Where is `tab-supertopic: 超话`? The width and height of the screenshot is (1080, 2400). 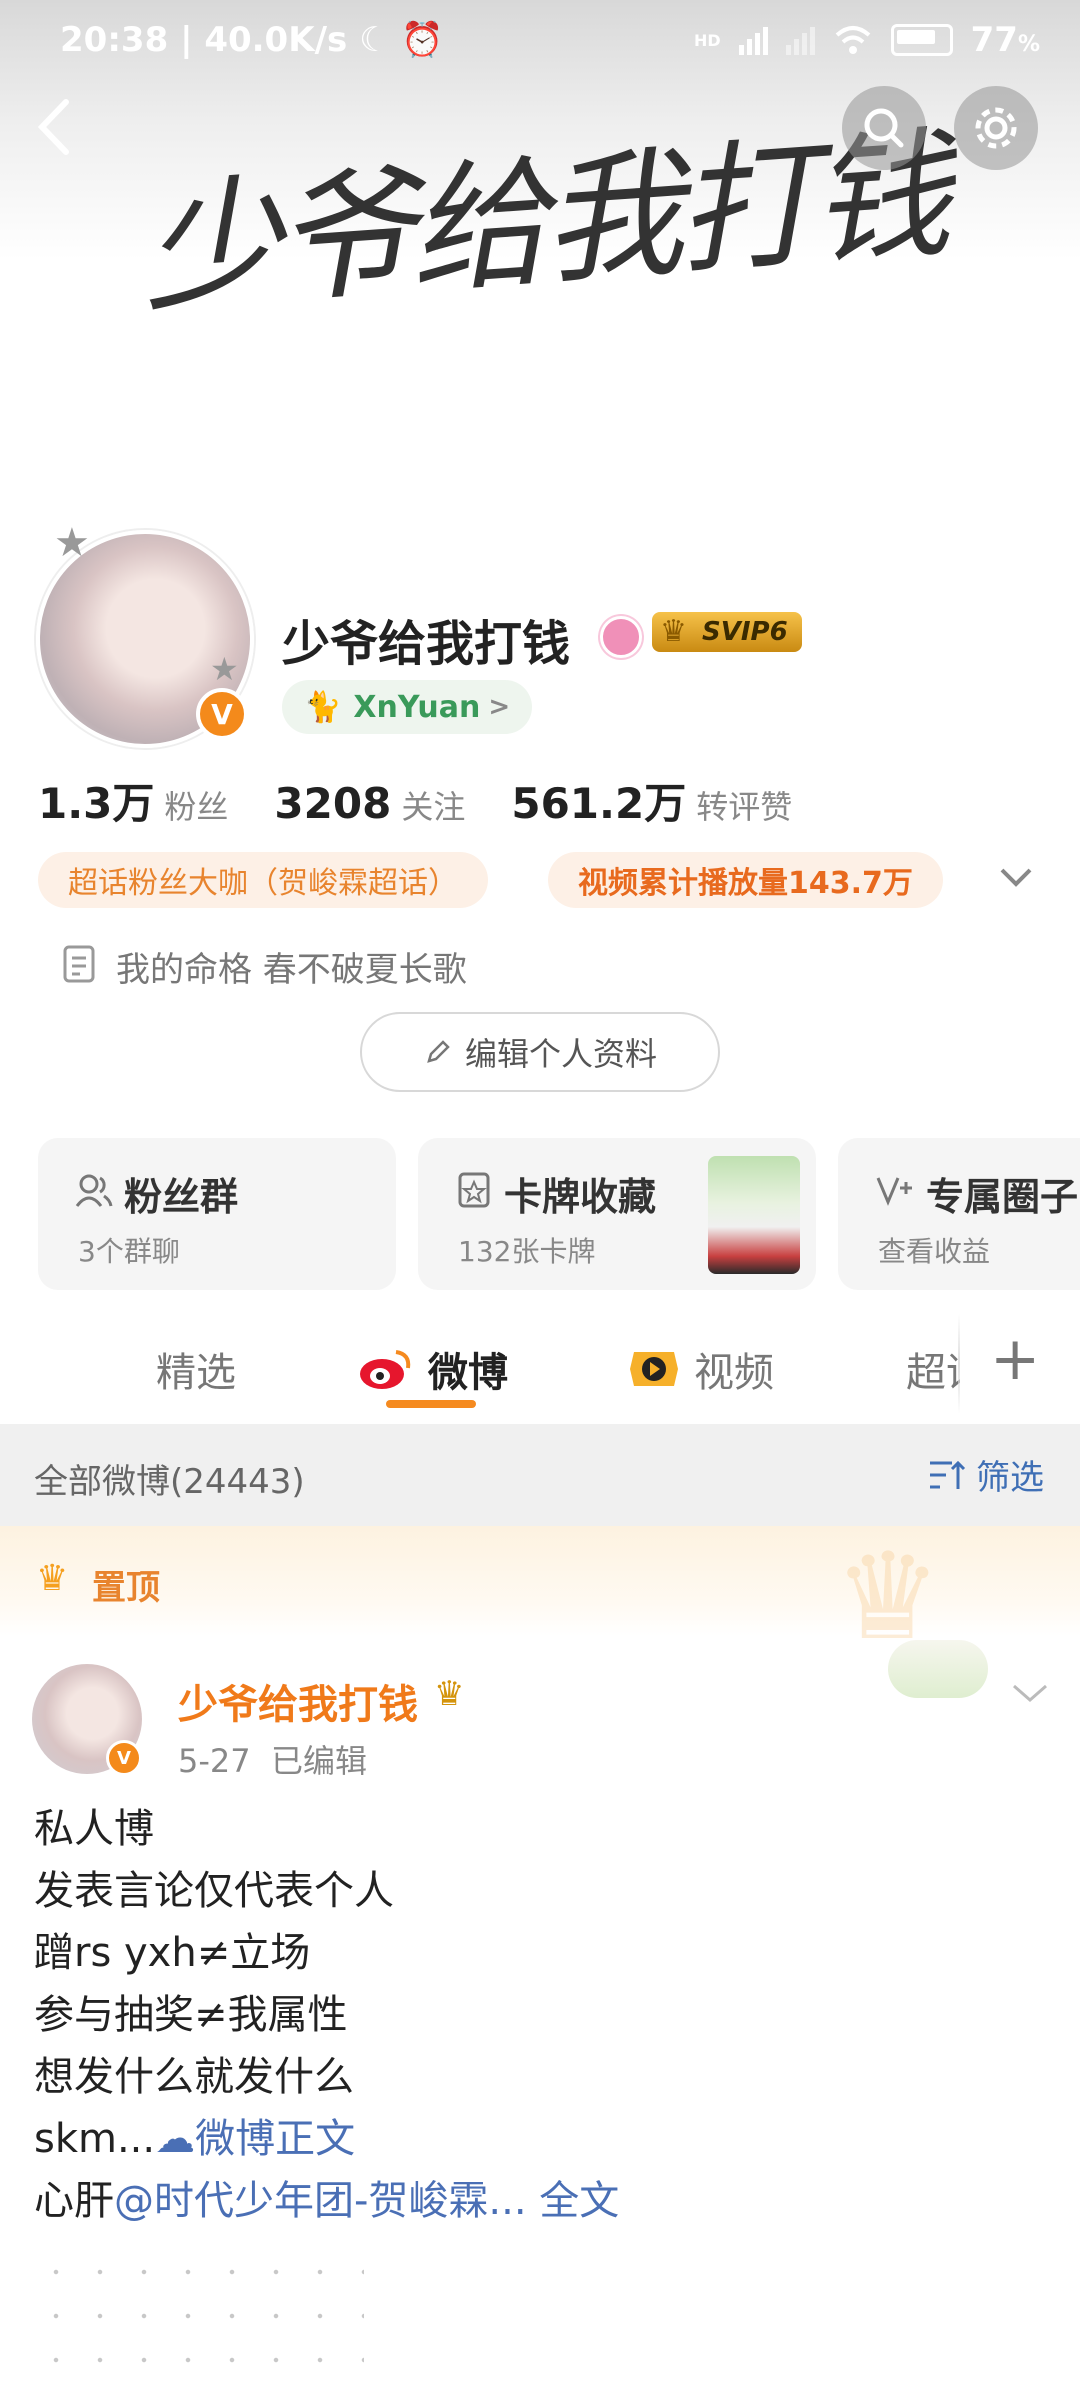
tab-supertopic: 超话 is located at coordinates (933, 1369).